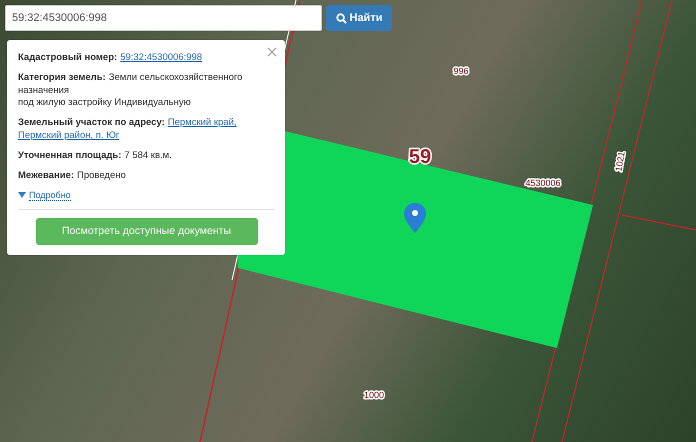 Image resolution: width=696 pixels, height=442 pixels. I want to click on field-link: 59:32:4530006:998, so click(161, 57).